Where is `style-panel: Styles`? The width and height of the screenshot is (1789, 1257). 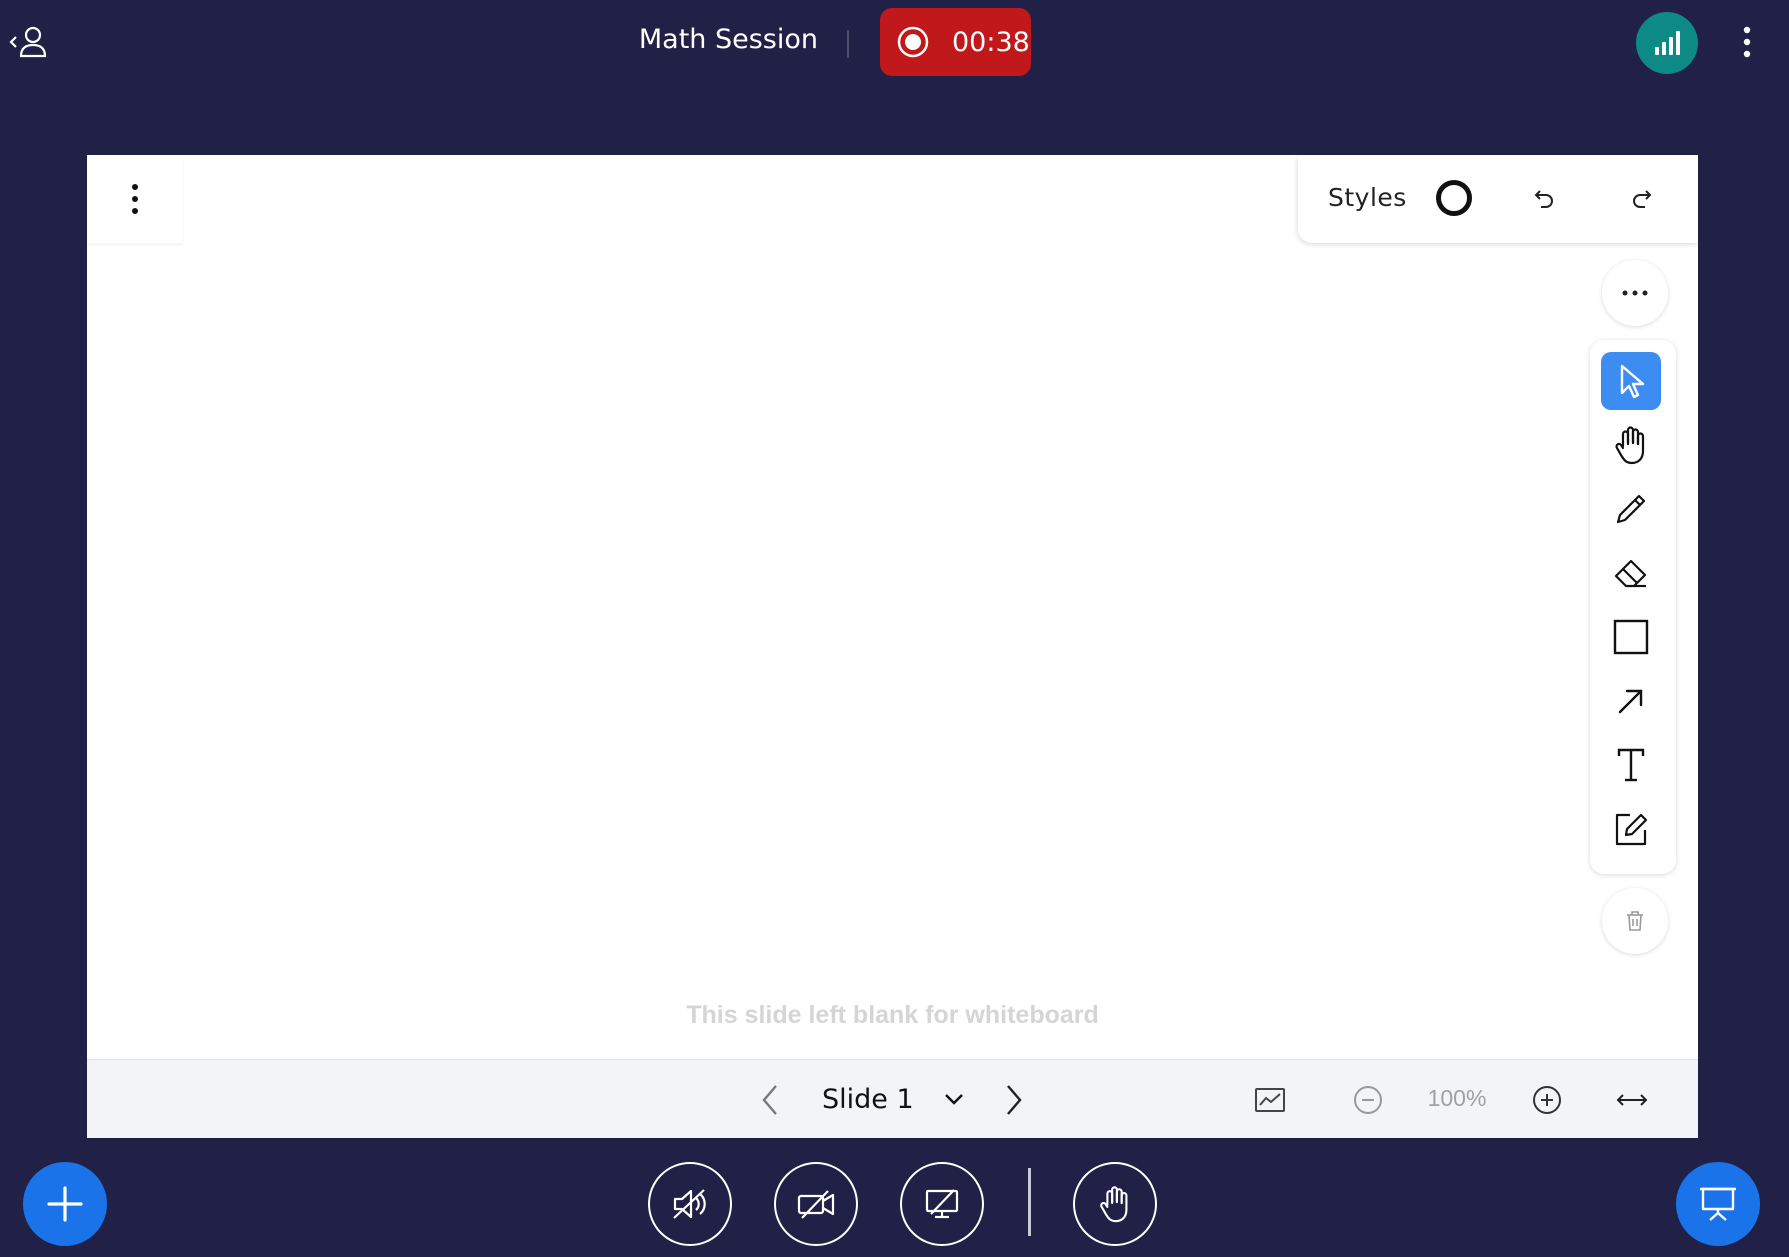
style-panel: Styles is located at coordinates (1498, 199).